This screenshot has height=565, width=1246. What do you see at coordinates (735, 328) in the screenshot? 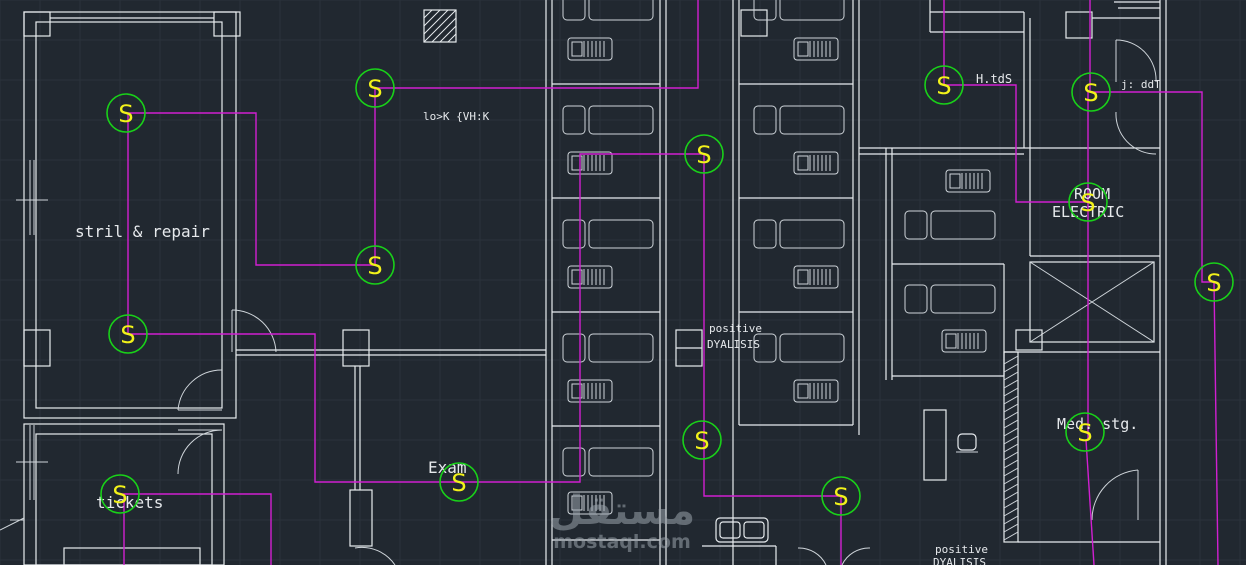
I see `label-positive-1: positive` at bounding box center [735, 328].